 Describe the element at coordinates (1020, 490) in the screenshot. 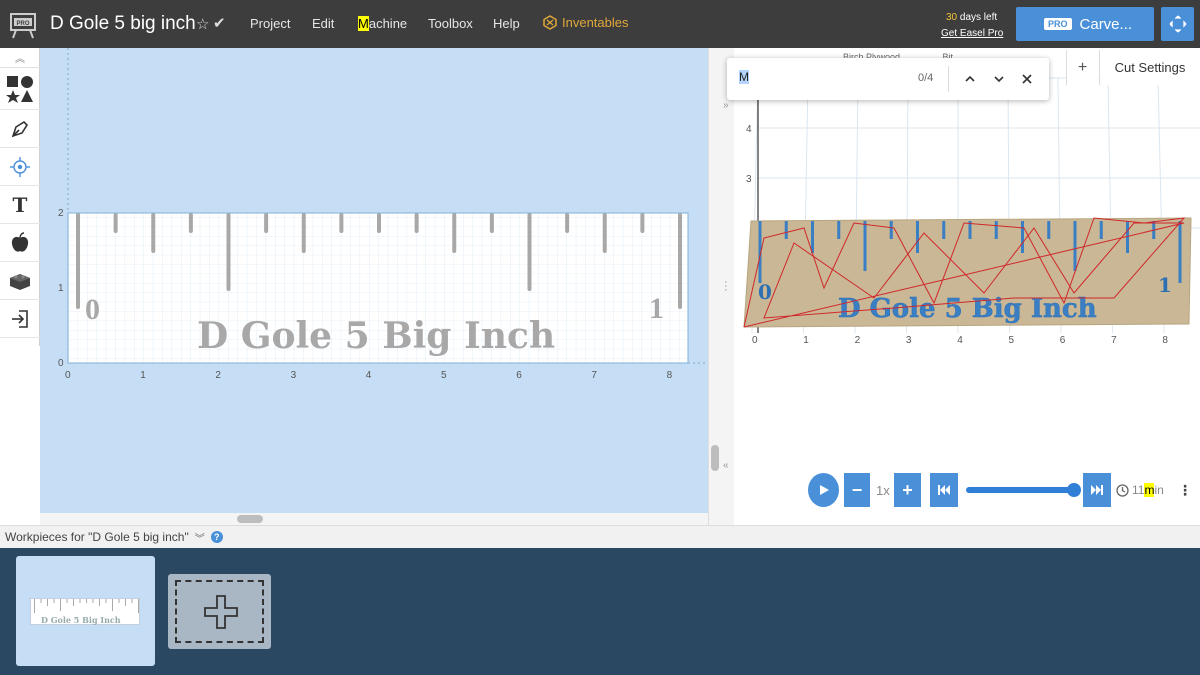

I see `progress-track` at that location.